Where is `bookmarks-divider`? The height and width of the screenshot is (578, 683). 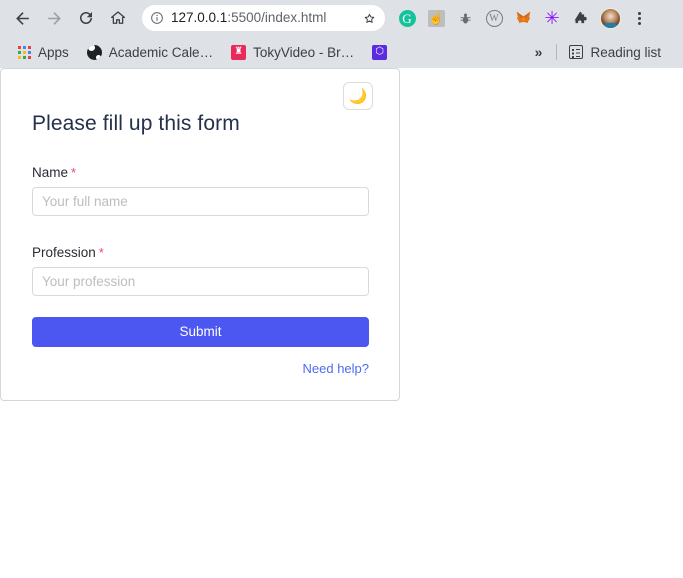
bookmarks-divider is located at coordinates (557, 52).